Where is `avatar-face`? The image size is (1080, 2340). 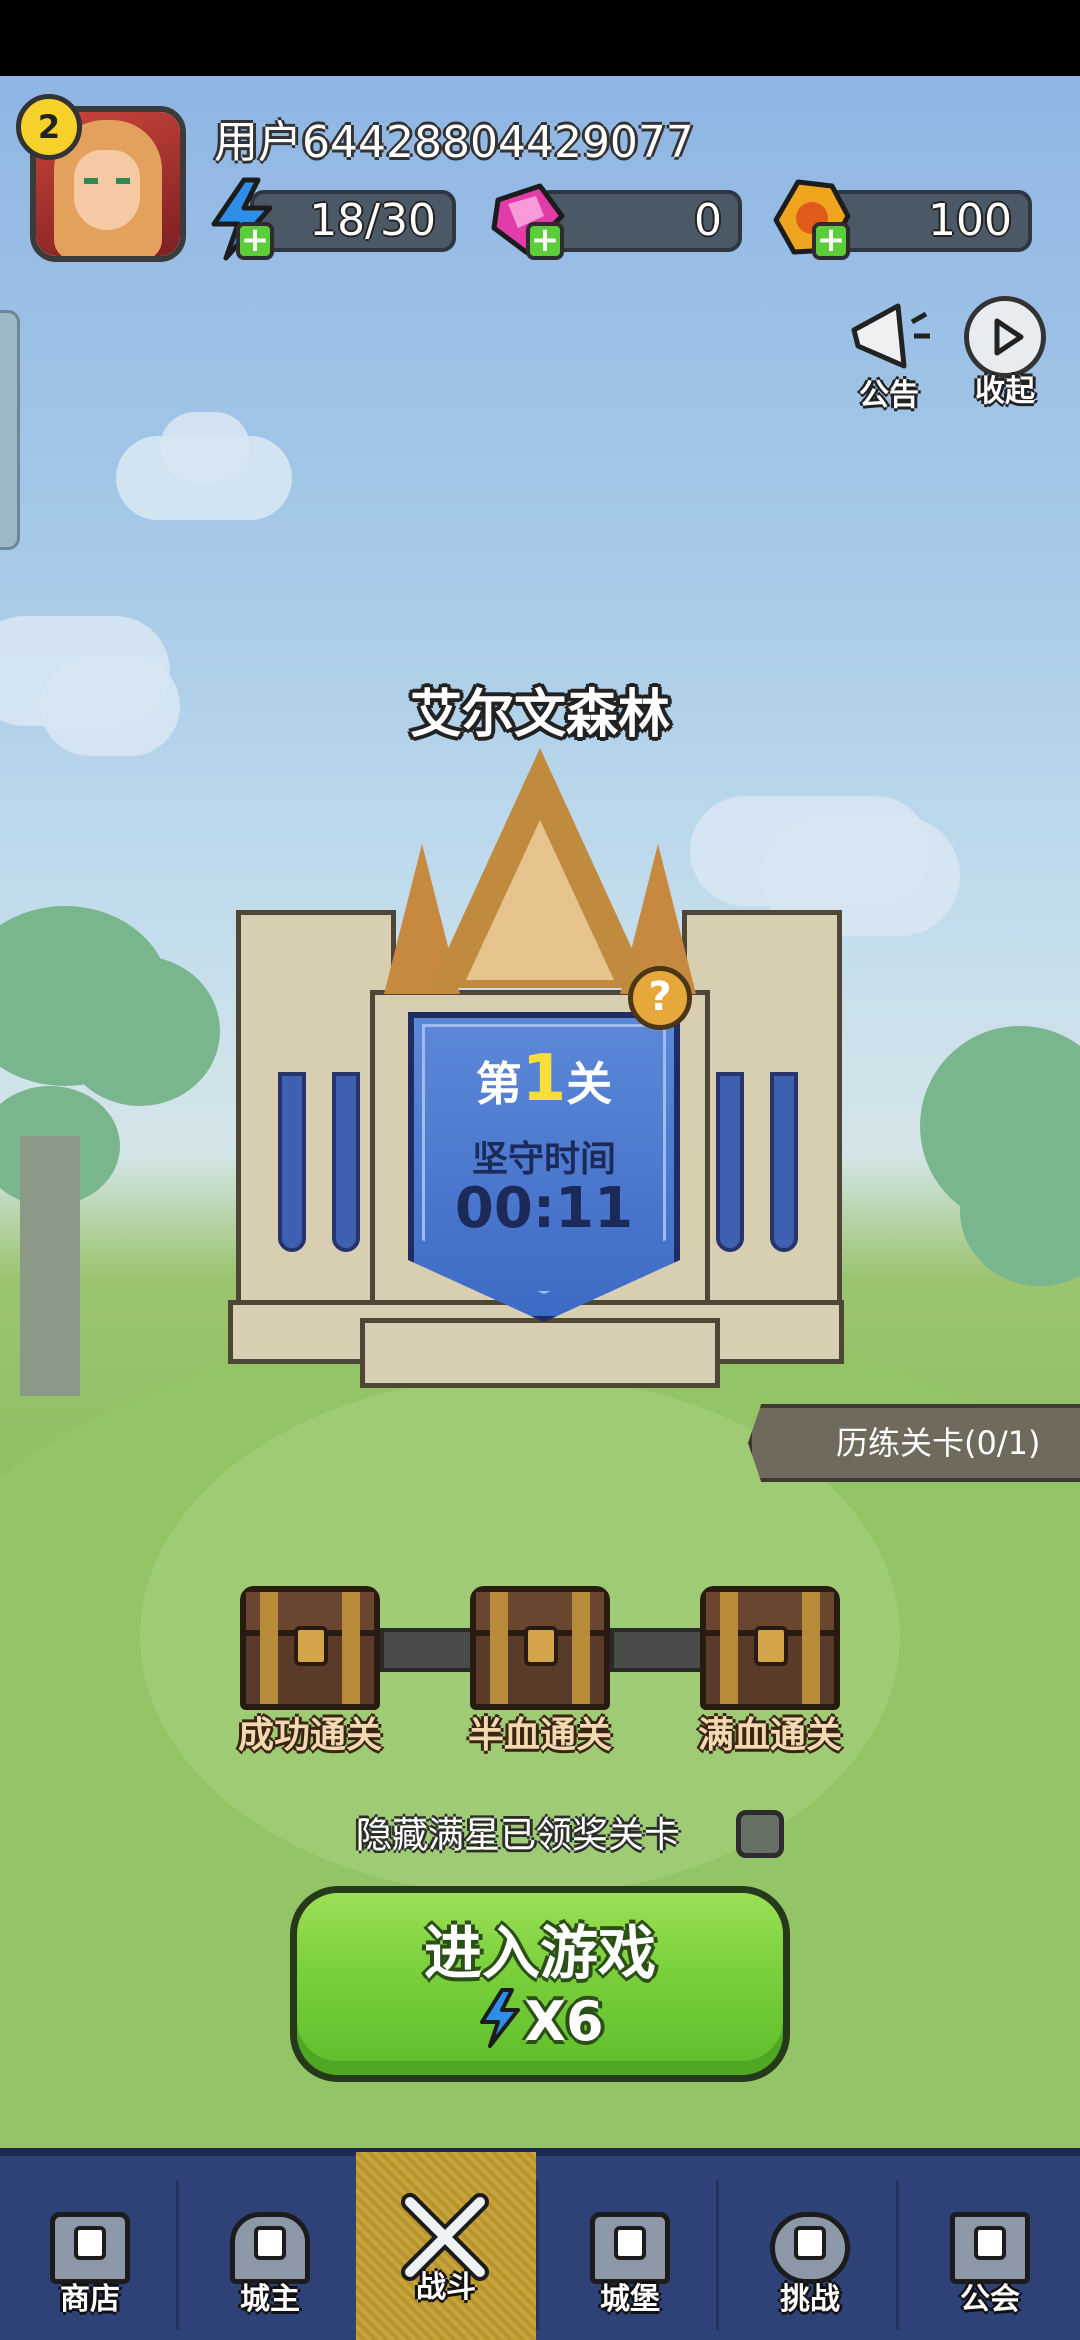
avatar-face is located at coordinates (107, 190).